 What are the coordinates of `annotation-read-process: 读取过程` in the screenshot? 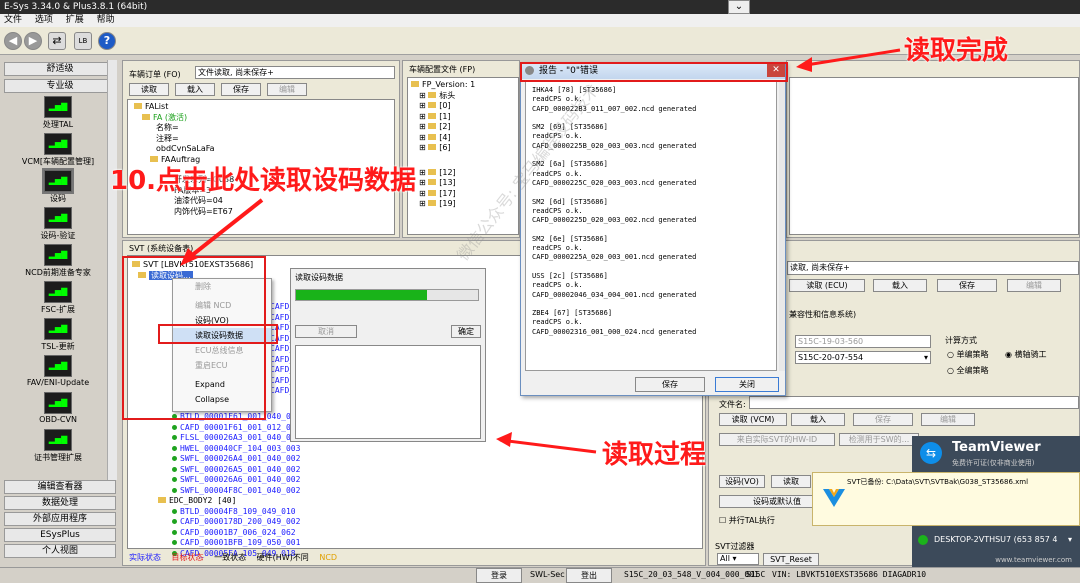 It's located at (654, 455).